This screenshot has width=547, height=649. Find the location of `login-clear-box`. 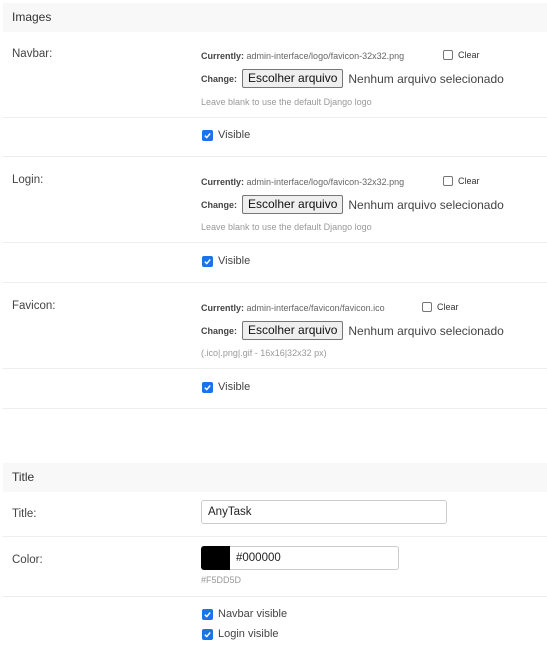

login-clear-box is located at coordinates (448, 181).